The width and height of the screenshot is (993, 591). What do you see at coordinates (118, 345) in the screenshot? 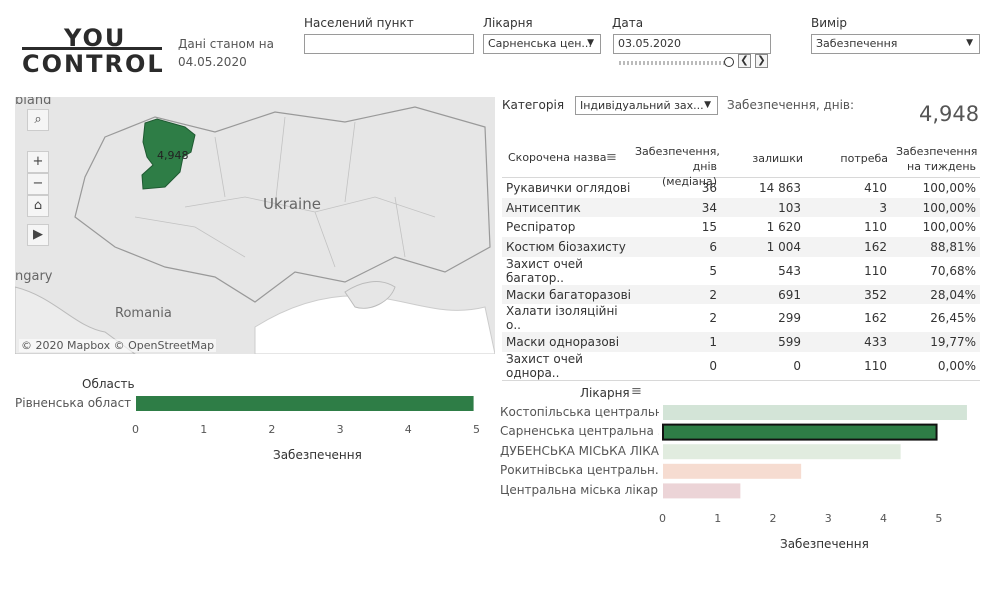
I see `map-attribution: © 2020 Mapbox © OpenStreetMap` at bounding box center [118, 345].